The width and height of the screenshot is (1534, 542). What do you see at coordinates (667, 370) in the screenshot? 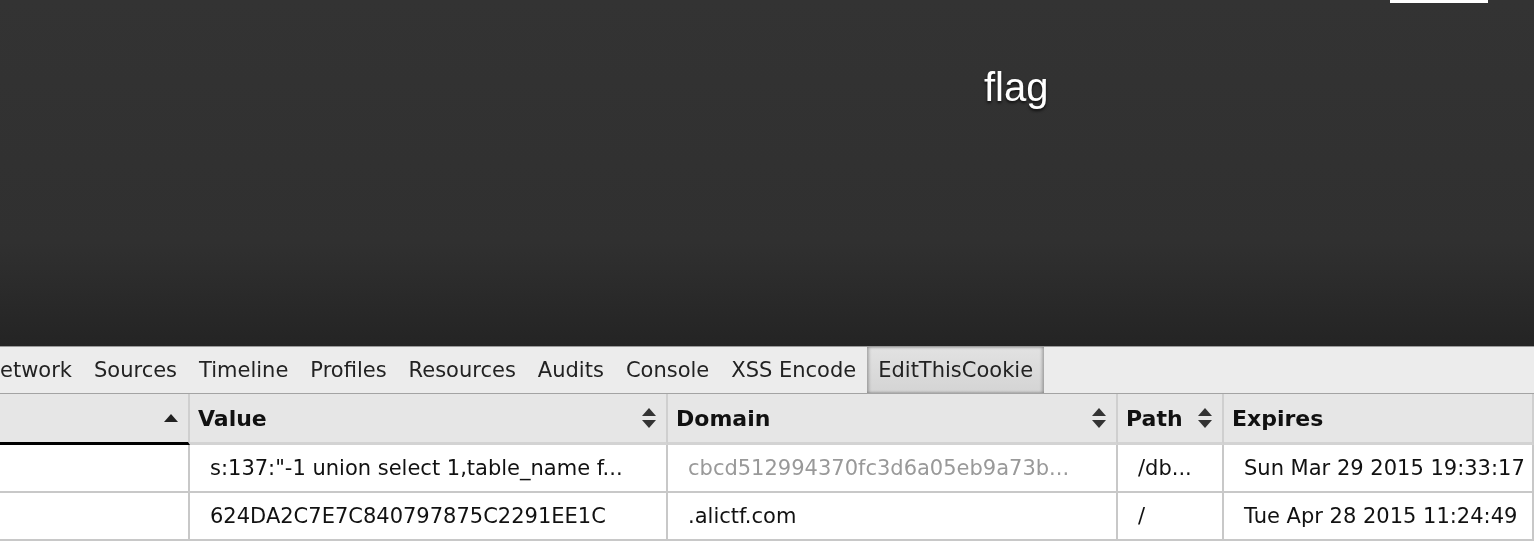
I see `devtools-tab: Console` at bounding box center [667, 370].